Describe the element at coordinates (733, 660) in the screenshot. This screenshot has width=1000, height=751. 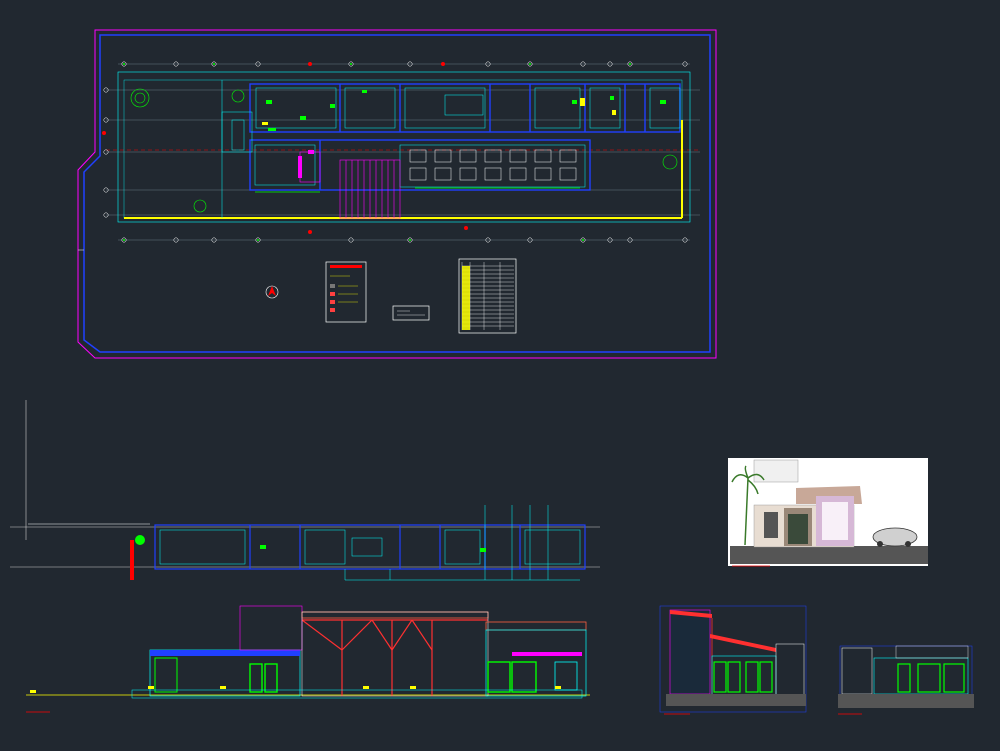
I see `cross-section-a-sheet` at that location.